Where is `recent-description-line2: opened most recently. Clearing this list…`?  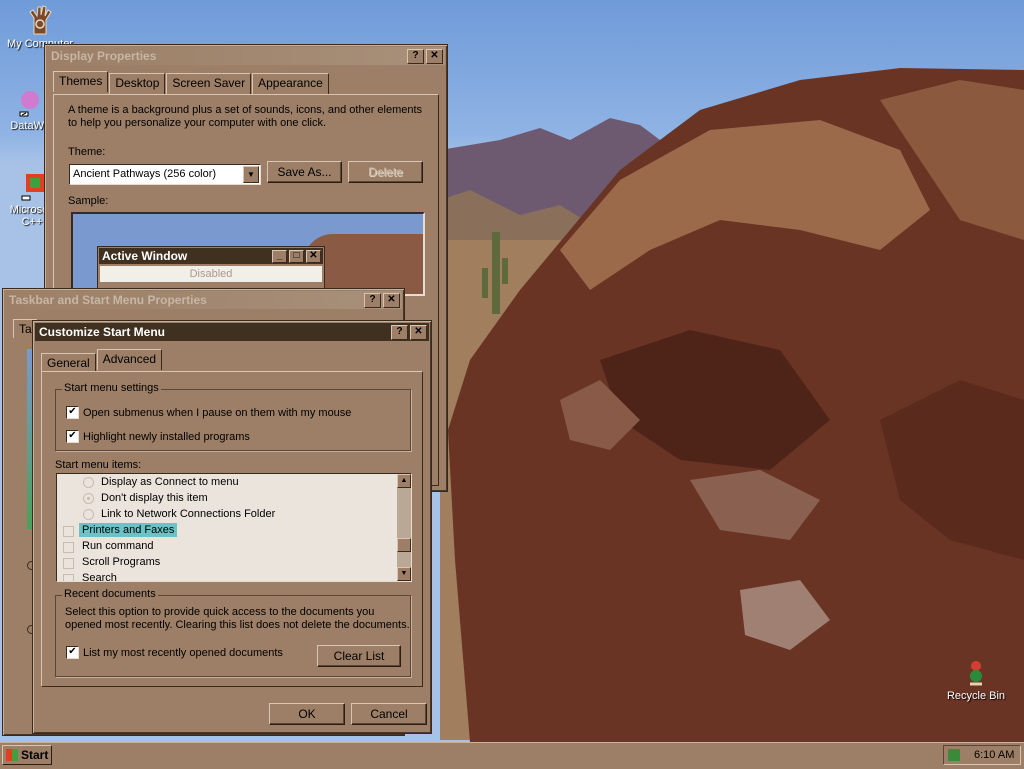 recent-description-line2: opened most recently. Clearing this list… is located at coordinates (237, 625).